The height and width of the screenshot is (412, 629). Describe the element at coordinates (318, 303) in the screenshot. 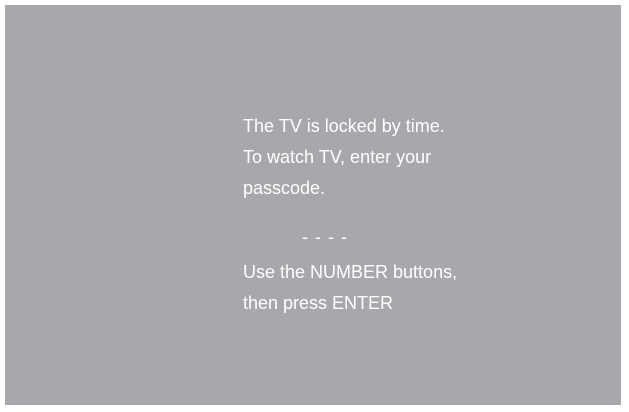

I see `instruction-line-2: then press ENTER` at that location.